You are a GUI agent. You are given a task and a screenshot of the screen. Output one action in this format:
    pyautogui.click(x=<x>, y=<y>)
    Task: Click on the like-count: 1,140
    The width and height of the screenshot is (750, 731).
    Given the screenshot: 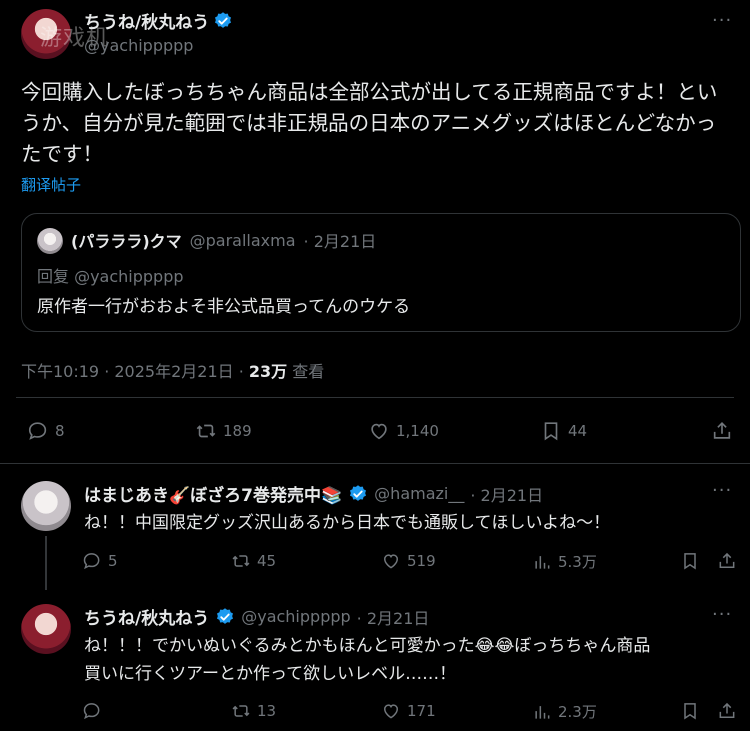 What is the action you would take?
    pyautogui.click(x=417, y=431)
    